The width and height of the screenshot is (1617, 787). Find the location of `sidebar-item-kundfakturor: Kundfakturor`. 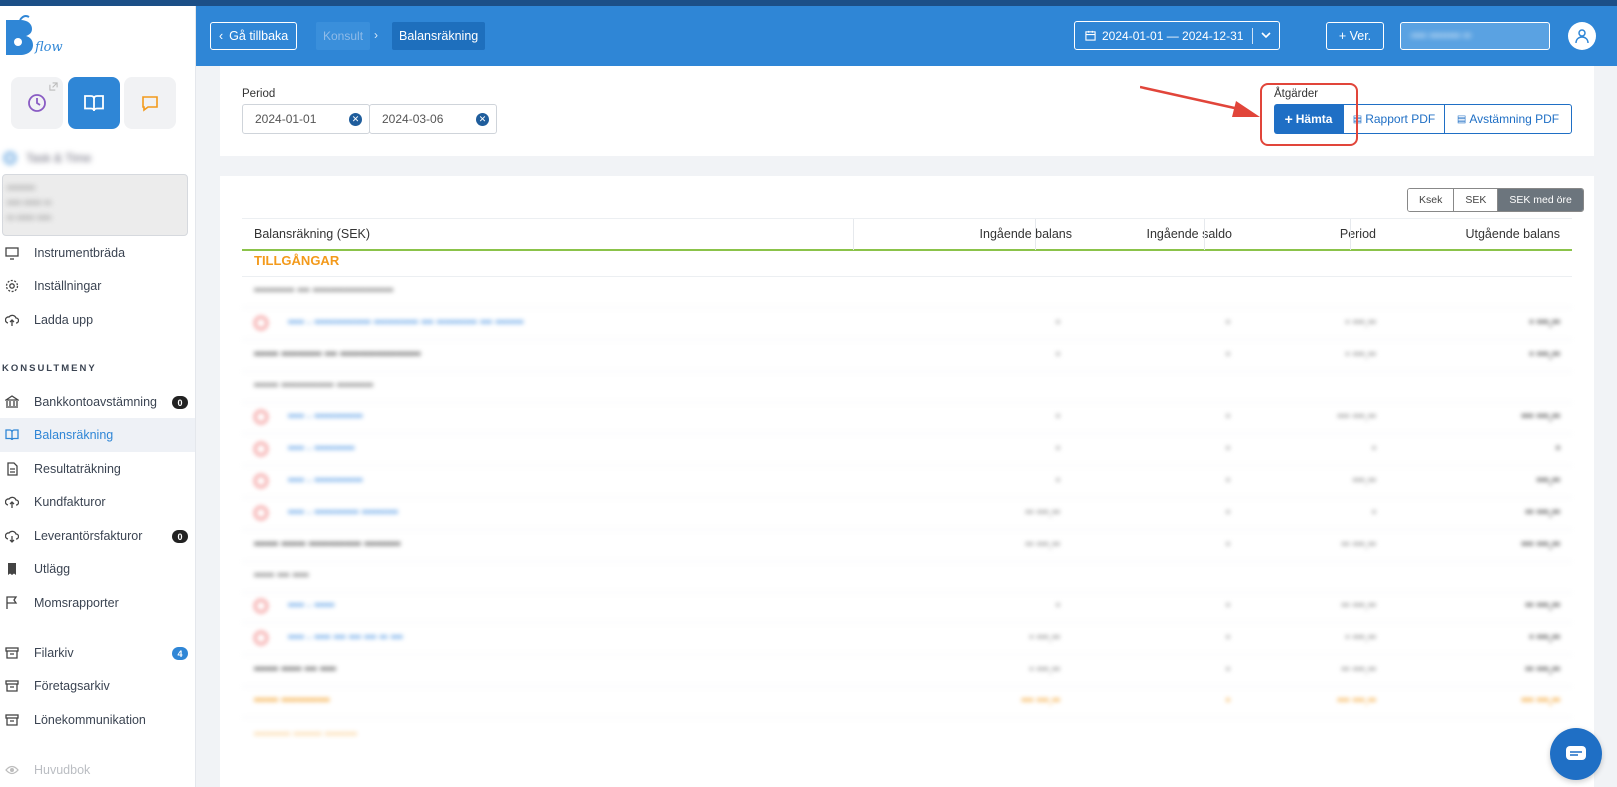

sidebar-item-kundfakturor: Kundfakturor is located at coordinates (97, 502).